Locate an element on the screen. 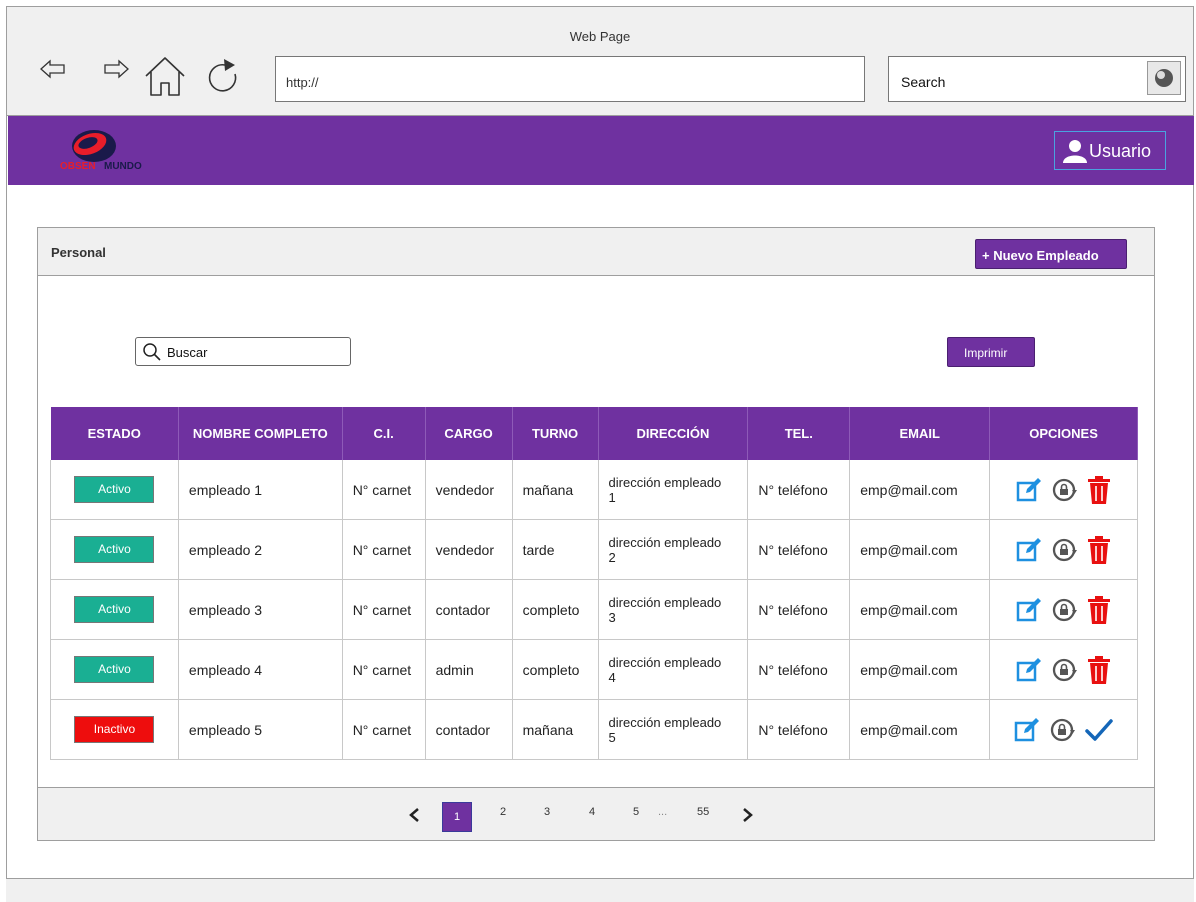 Image resolution: width=1196 pixels, height=902 pixels. user-label: Usuario is located at coordinates (1120, 151).